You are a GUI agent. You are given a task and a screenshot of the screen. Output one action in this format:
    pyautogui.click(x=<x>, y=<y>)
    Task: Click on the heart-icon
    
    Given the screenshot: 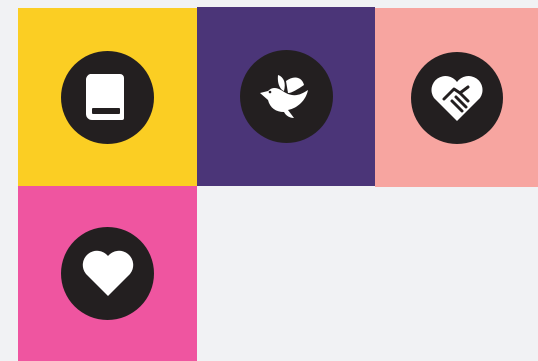 What is the action you would take?
    pyautogui.click(x=107, y=273)
    